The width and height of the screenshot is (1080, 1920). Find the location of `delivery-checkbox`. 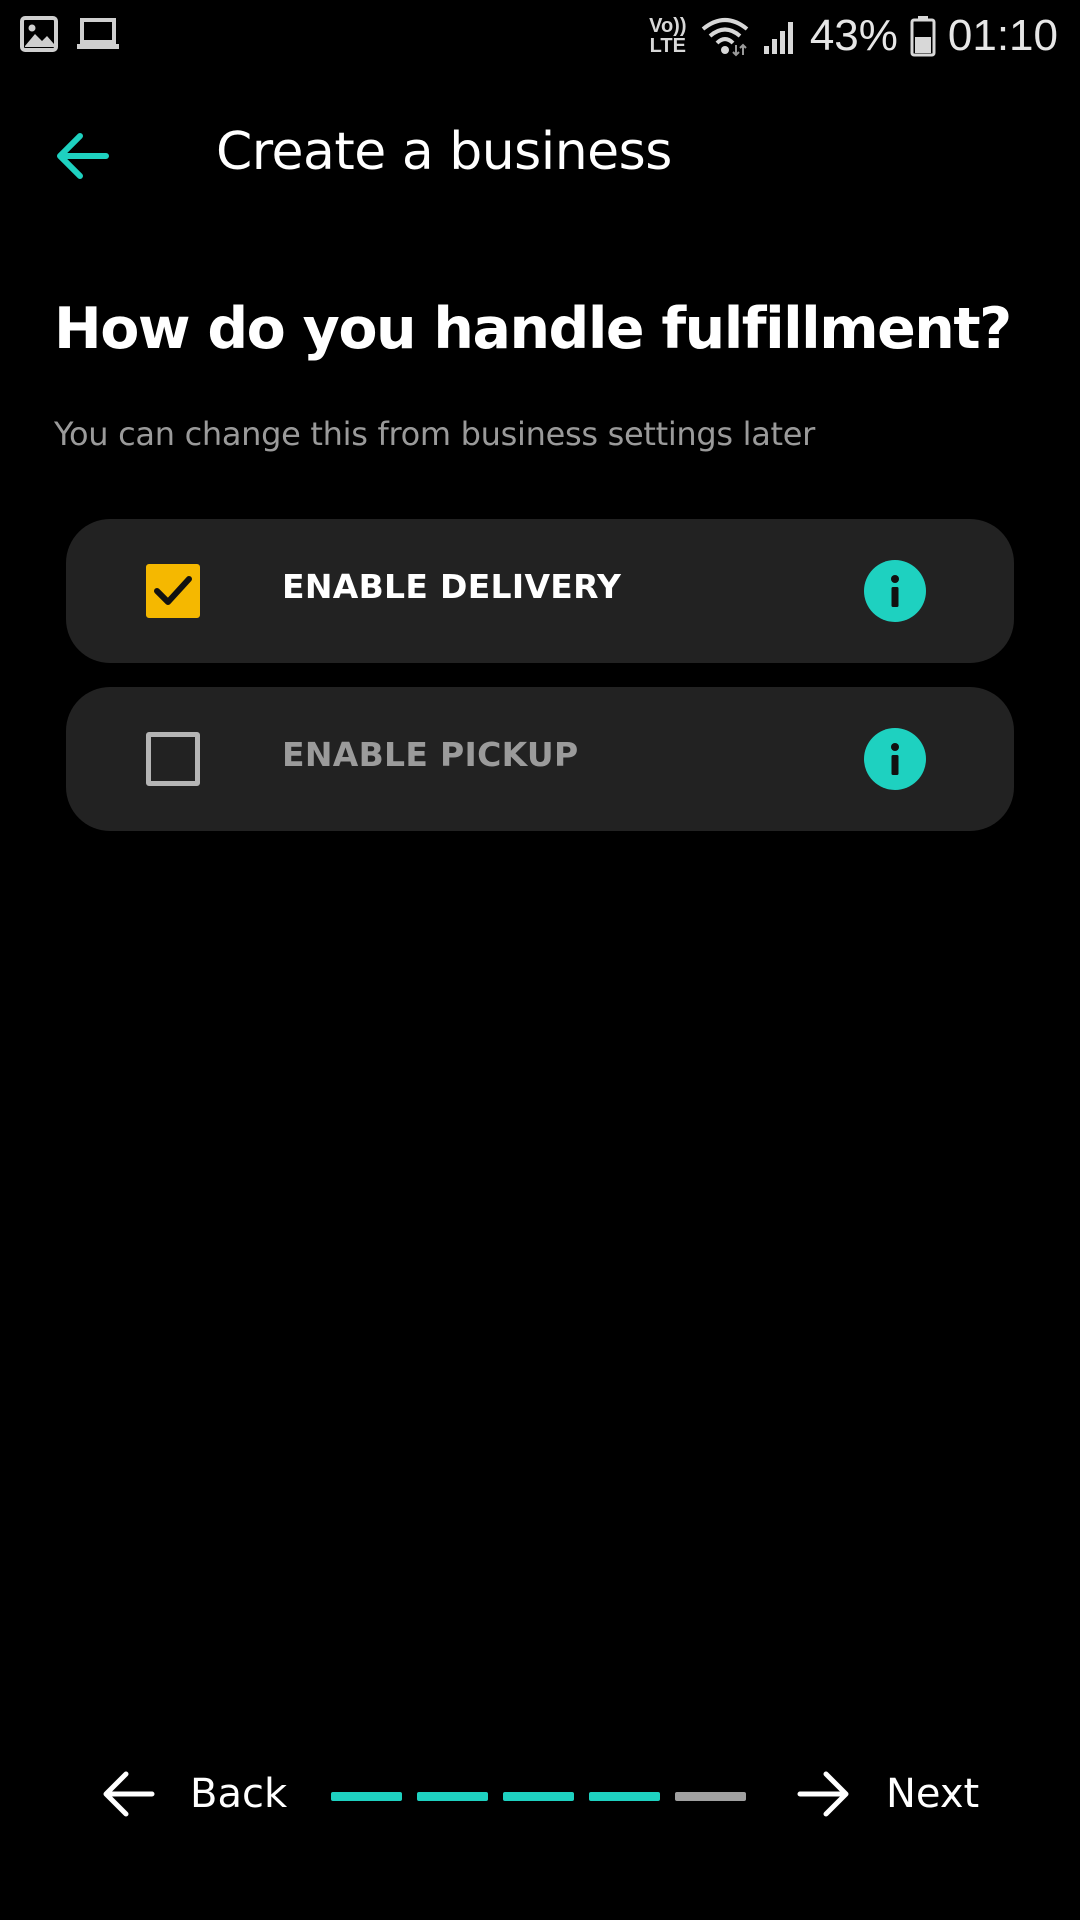

delivery-checkbox is located at coordinates (173, 591).